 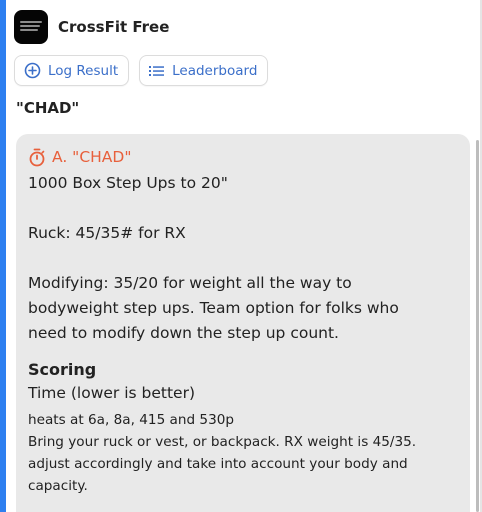 I want to click on app-title: CrossFit Free, so click(x=114, y=27).